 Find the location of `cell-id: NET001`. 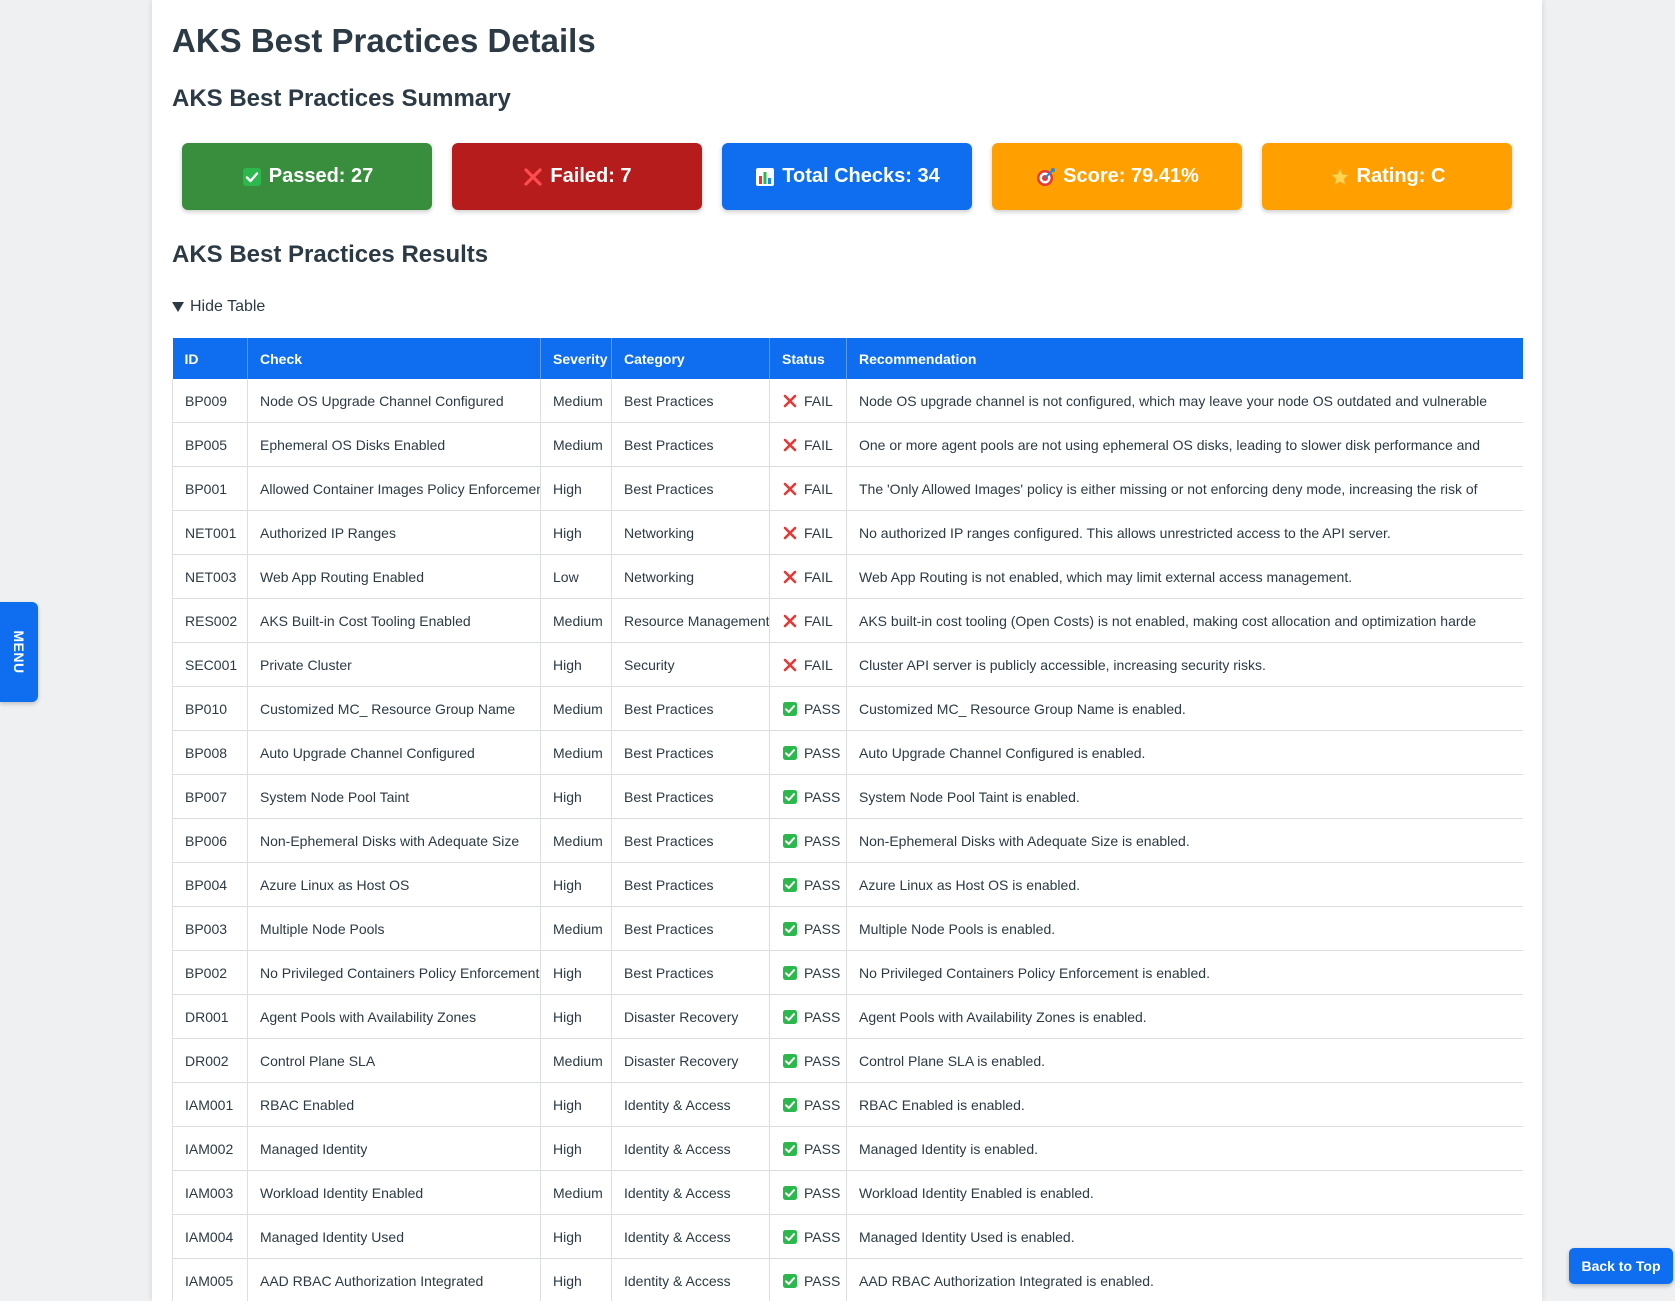

cell-id: NET001 is located at coordinates (210, 532).